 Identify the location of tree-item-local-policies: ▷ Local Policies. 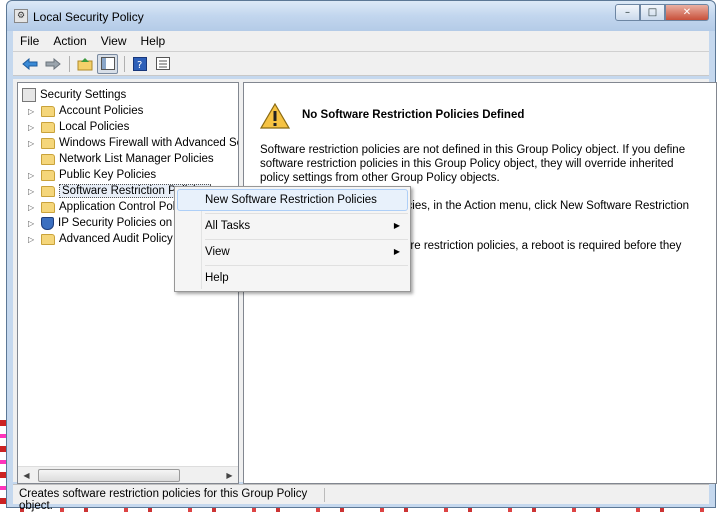
(78, 127).